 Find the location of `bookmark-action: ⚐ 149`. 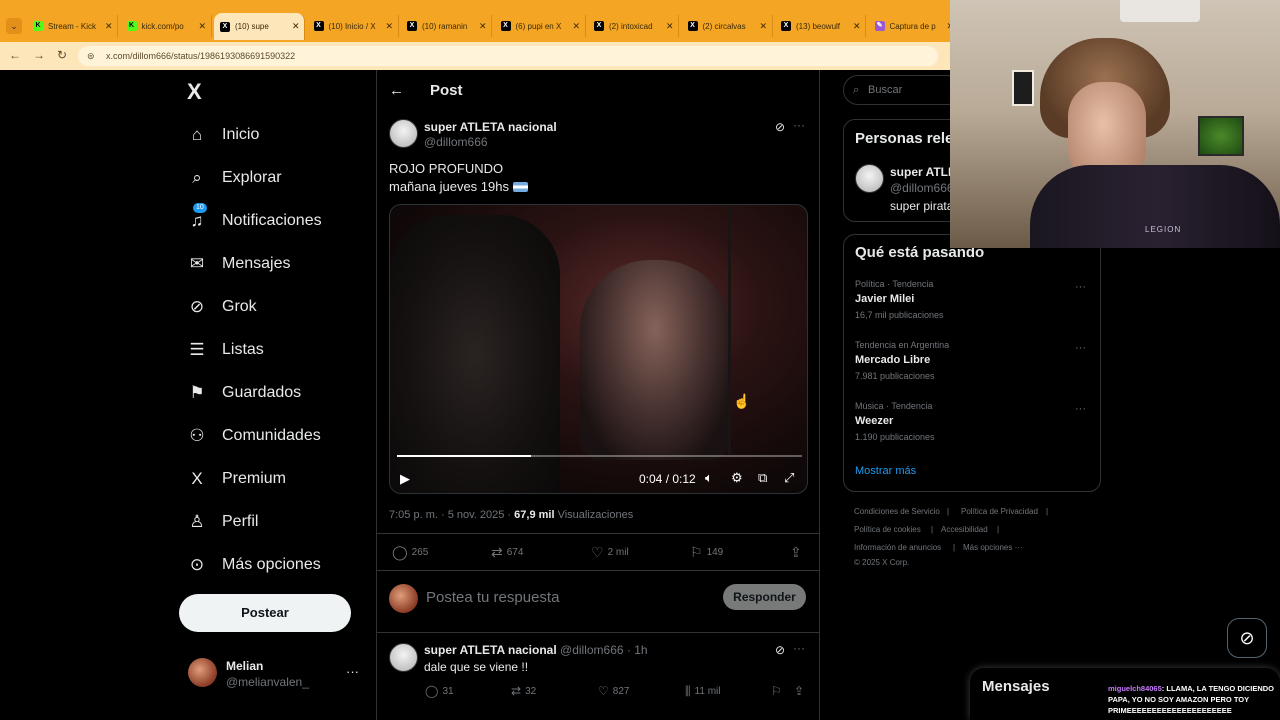

bookmark-action: ⚐ 149 is located at coordinates (706, 552).